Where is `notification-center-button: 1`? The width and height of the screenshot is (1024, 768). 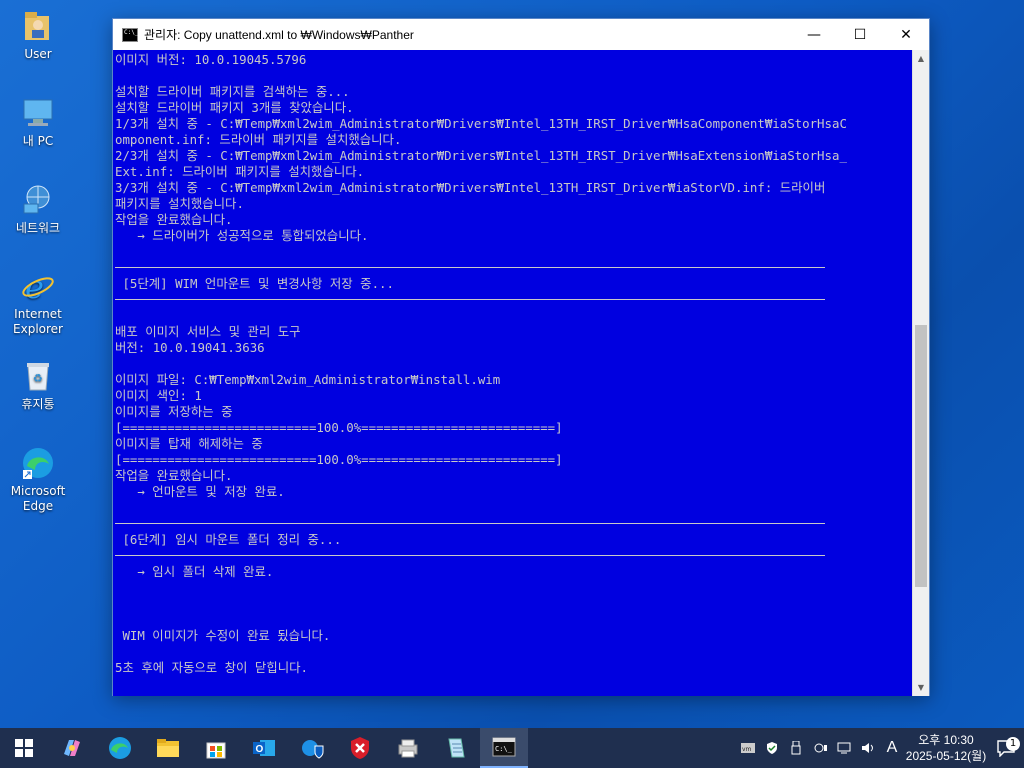 notification-center-button: 1 is located at coordinates (1006, 747).